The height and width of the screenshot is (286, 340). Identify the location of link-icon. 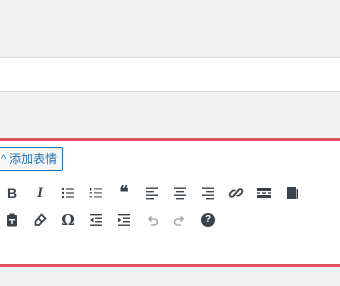
(236, 193).